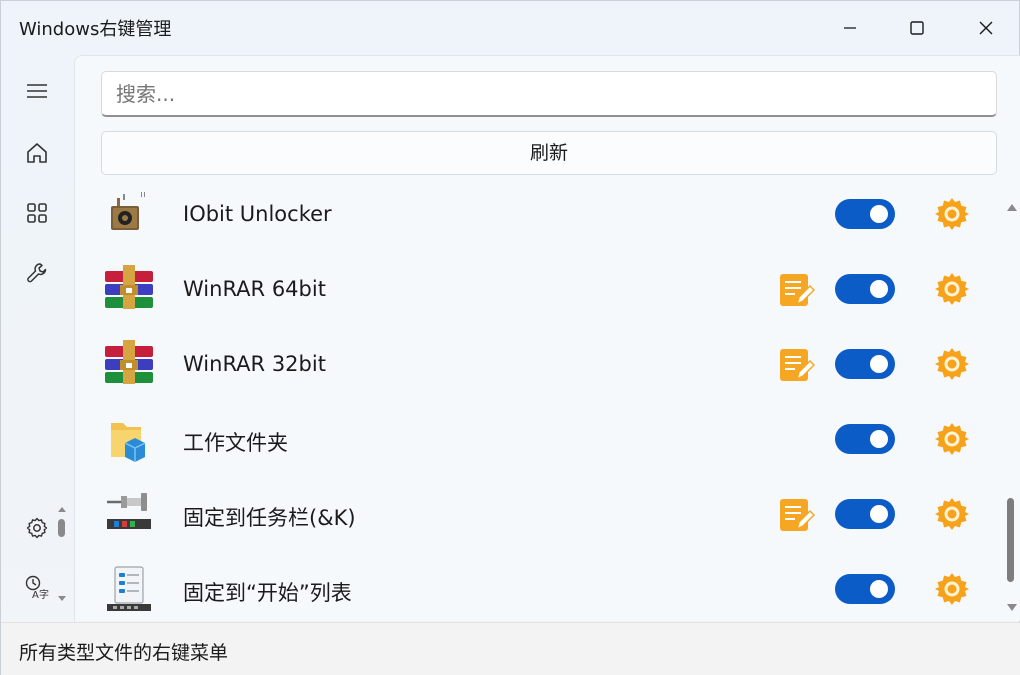  What do you see at coordinates (61, 528) in the screenshot?
I see `nav-scrollbar-thumb` at bounding box center [61, 528].